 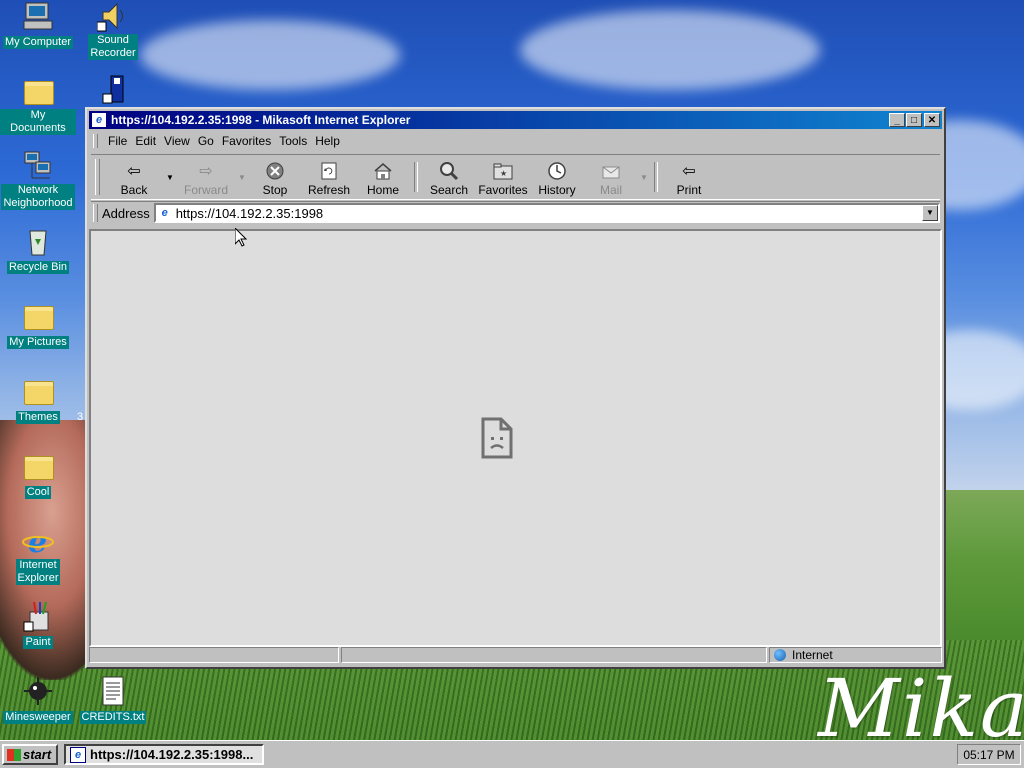 I want to click on sound-recorder-icon, so click(x=112, y=16).